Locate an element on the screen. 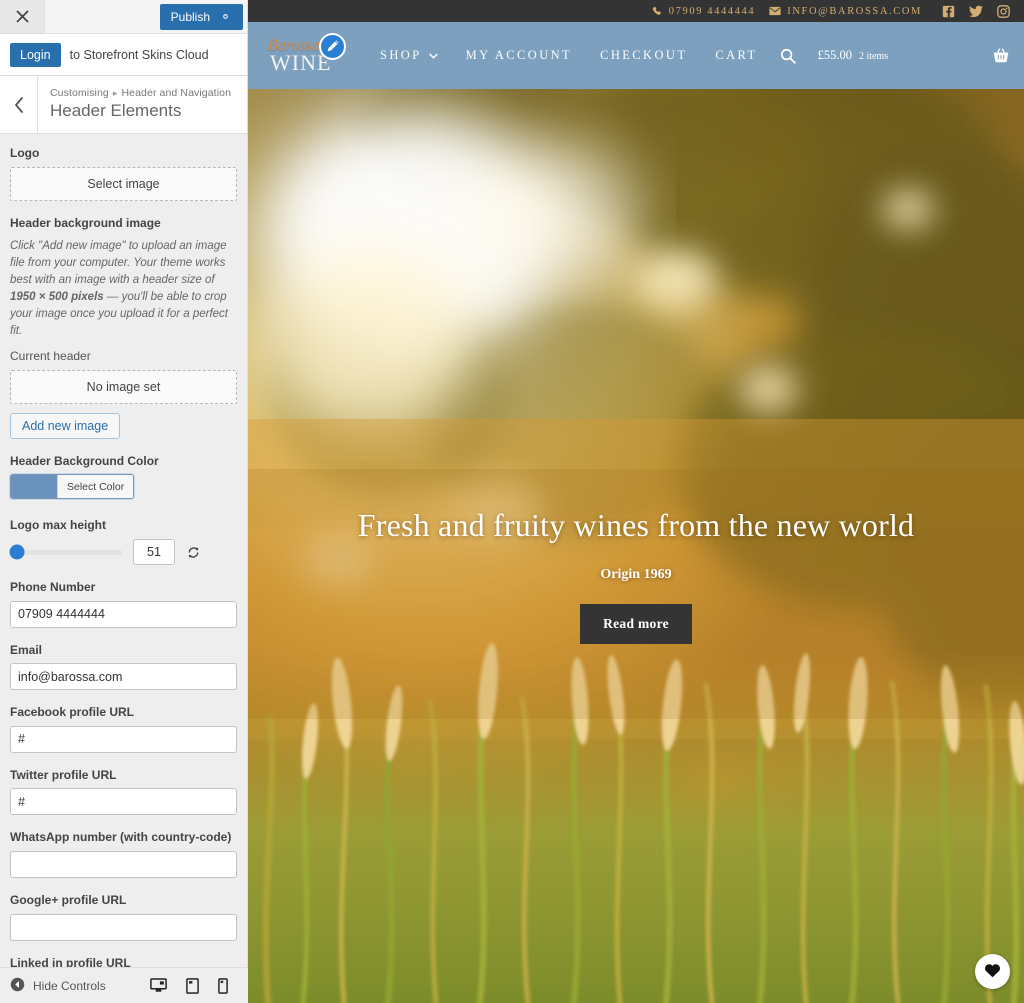 The image size is (1024, 1003). control-logo-max-height: Logo max height is located at coordinates (123, 542).